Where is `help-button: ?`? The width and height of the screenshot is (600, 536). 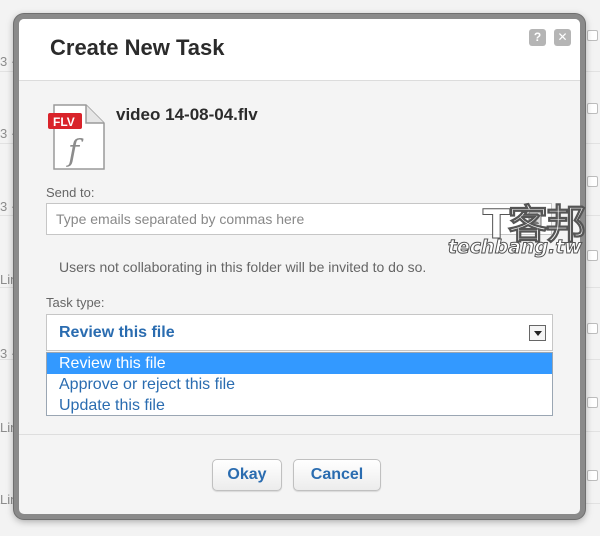 help-button: ? is located at coordinates (537, 37).